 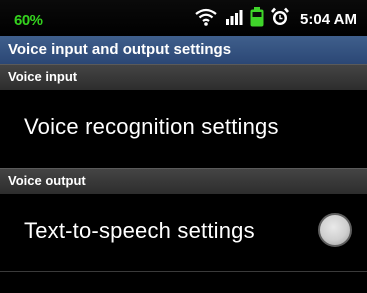 What do you see at coordinates (183, 271) in the screenshot?
I see `list-divider` at bounding box center [183, 271].